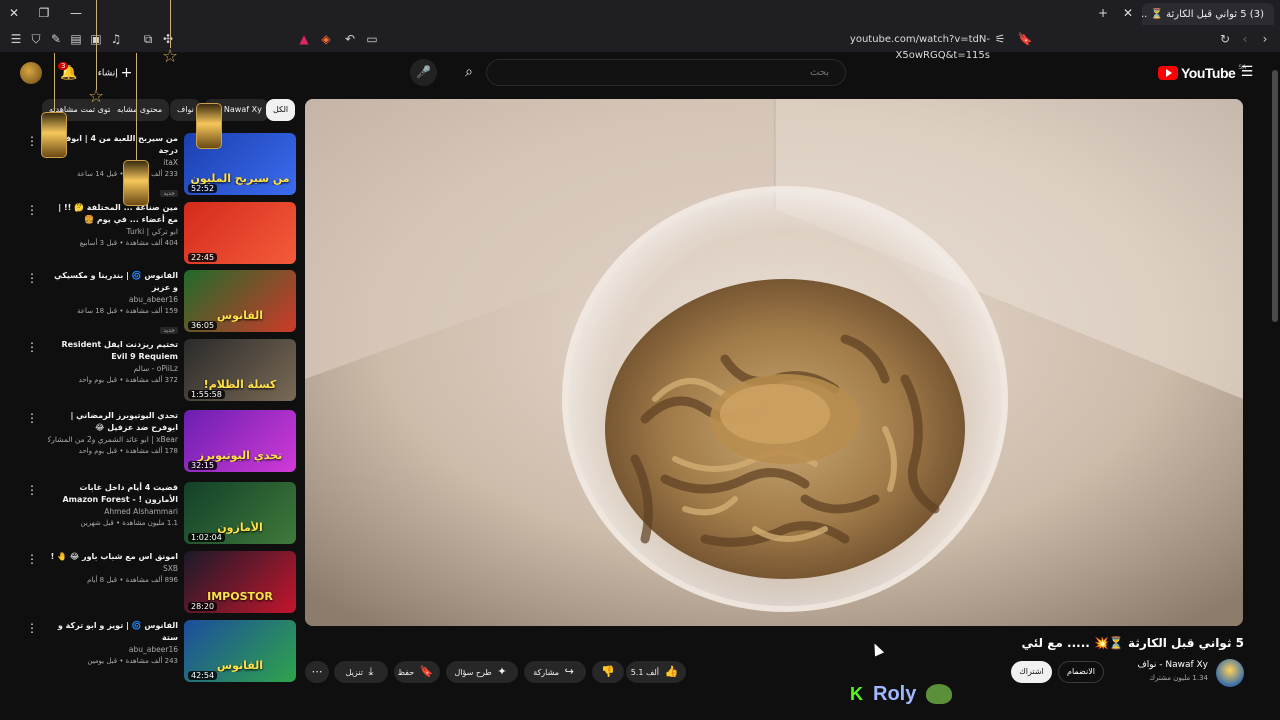  I want to click on bookmark-icon: 🔖, so click(1025, 39).